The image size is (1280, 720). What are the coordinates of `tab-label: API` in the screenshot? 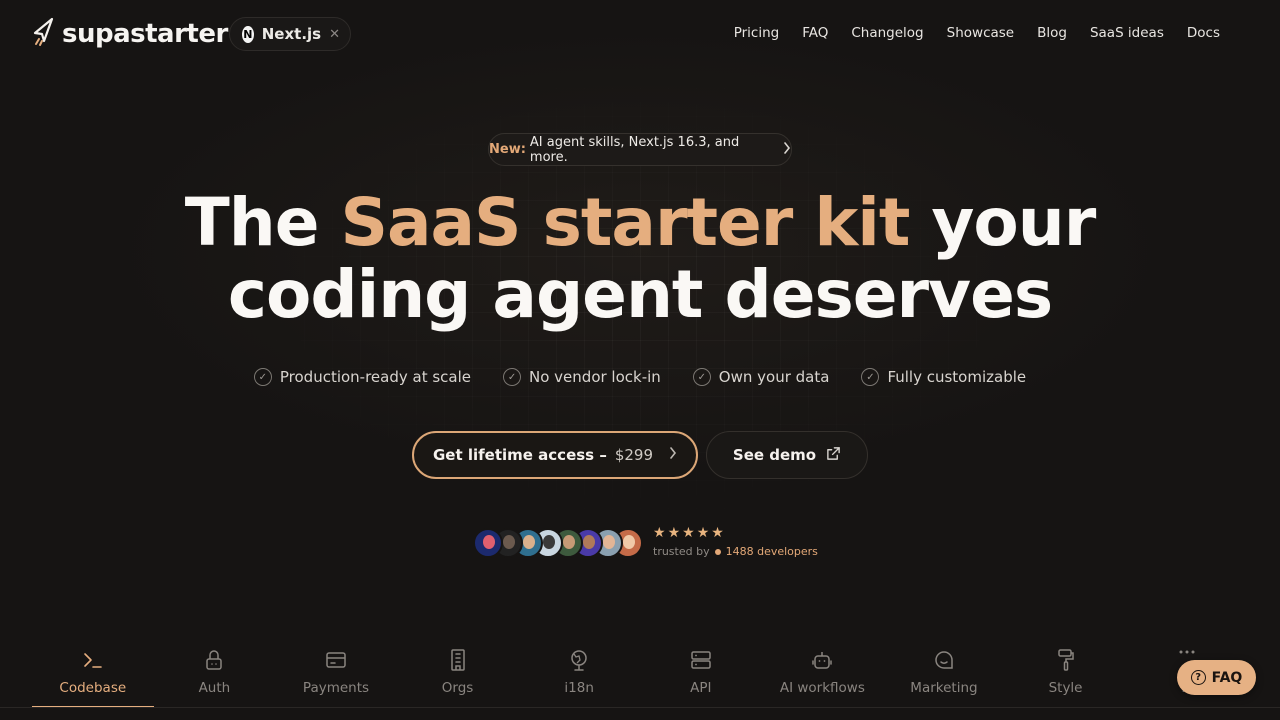 It's located at (701, 688).